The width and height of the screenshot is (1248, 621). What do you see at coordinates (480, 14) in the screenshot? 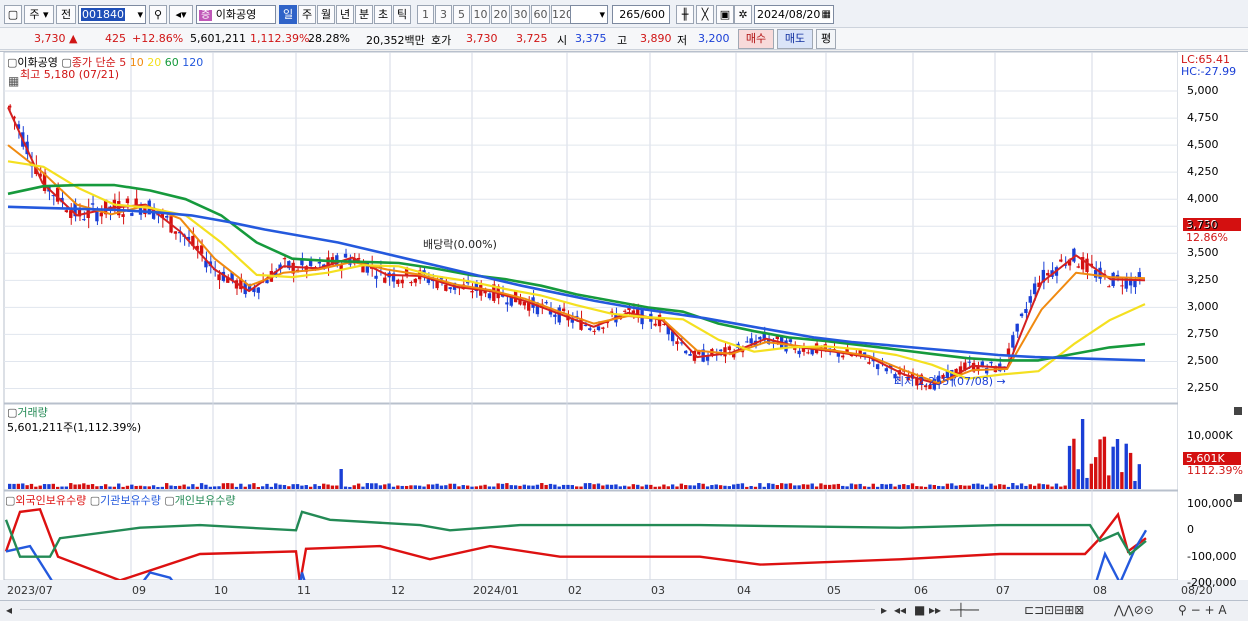
I see `interval-button-10: 10` at bounding box center [480, 14].